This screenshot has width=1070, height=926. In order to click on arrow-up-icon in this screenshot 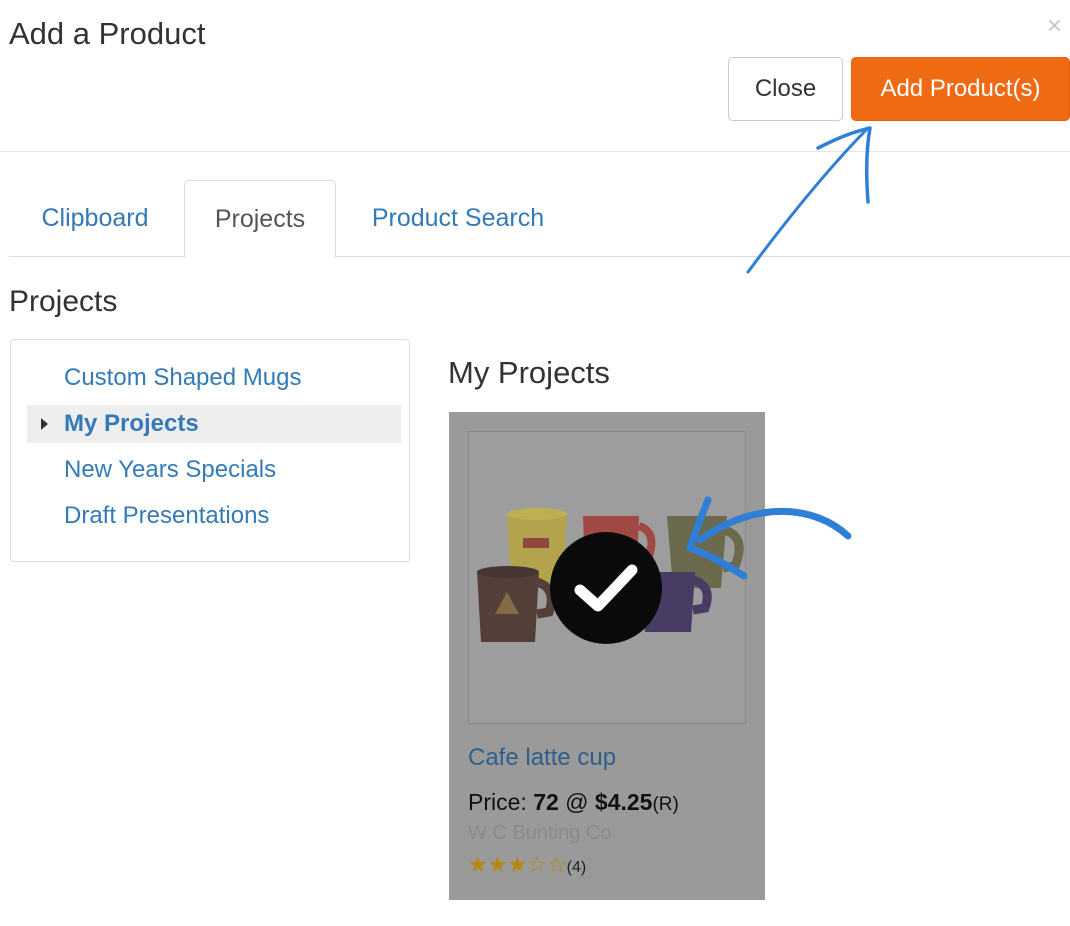, I will do `click(808, 200)`.